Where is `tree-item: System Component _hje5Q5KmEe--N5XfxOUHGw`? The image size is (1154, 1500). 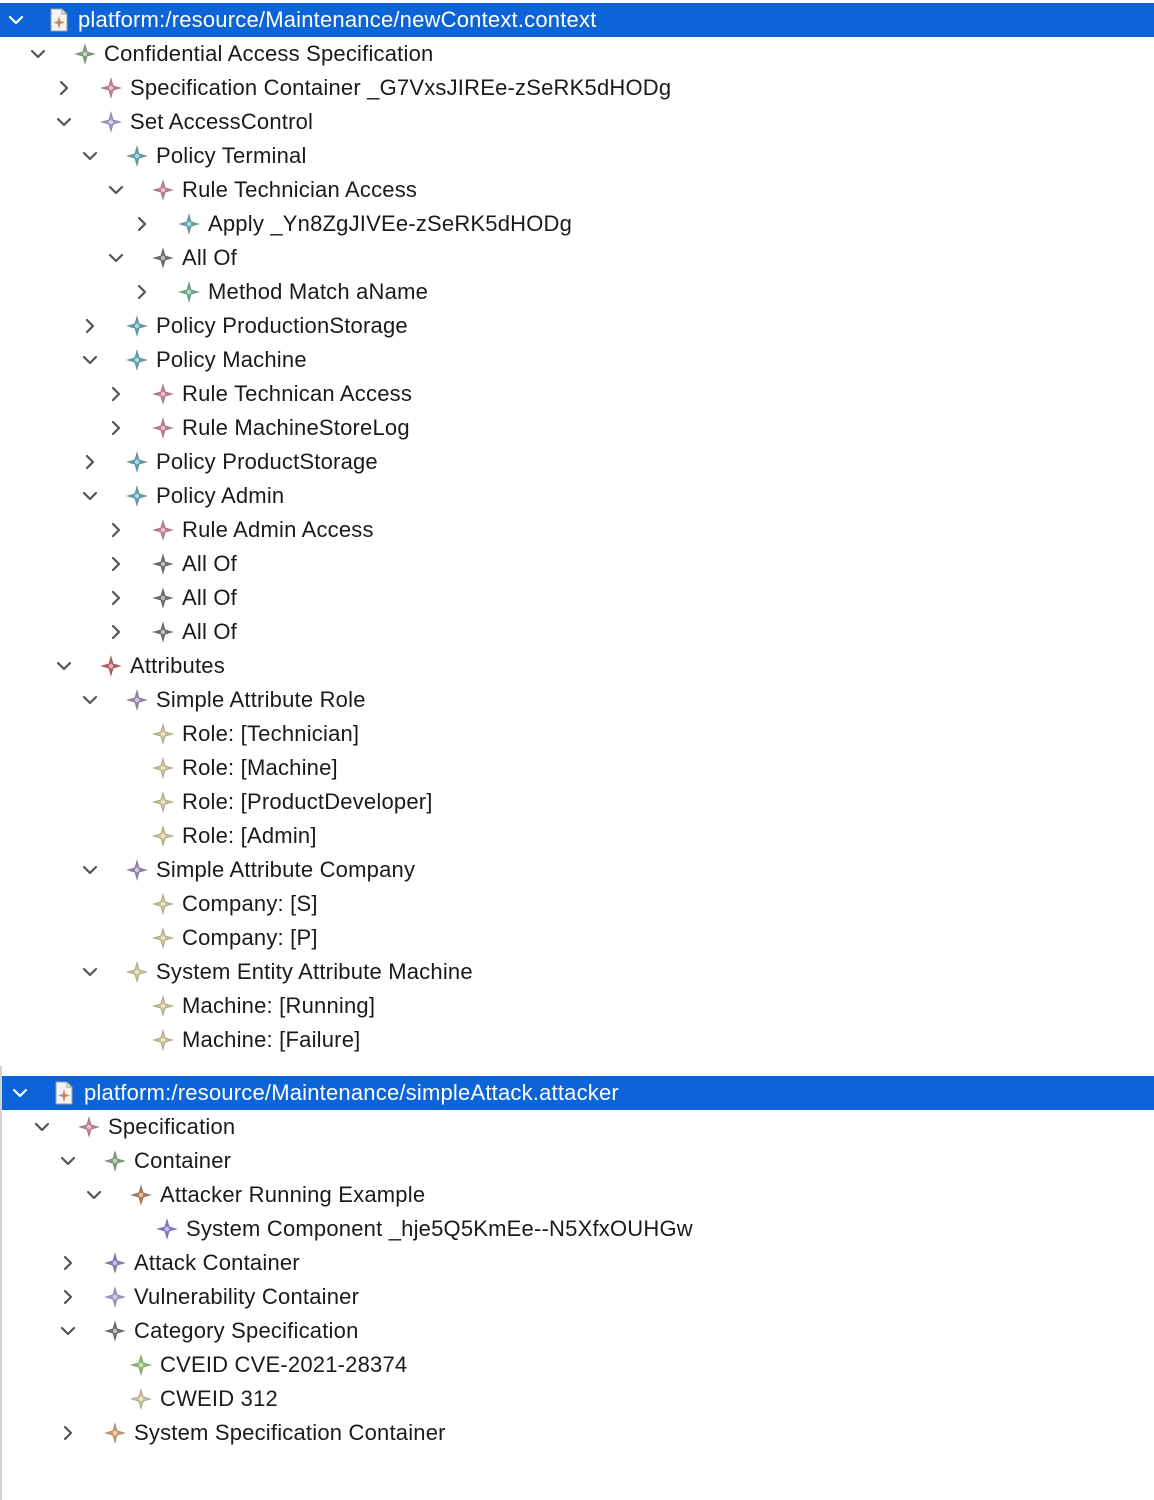
tree-item: System Component _hje5Q5KmEe--N5XfxOUHGw is located at coordinates (578, 1229).